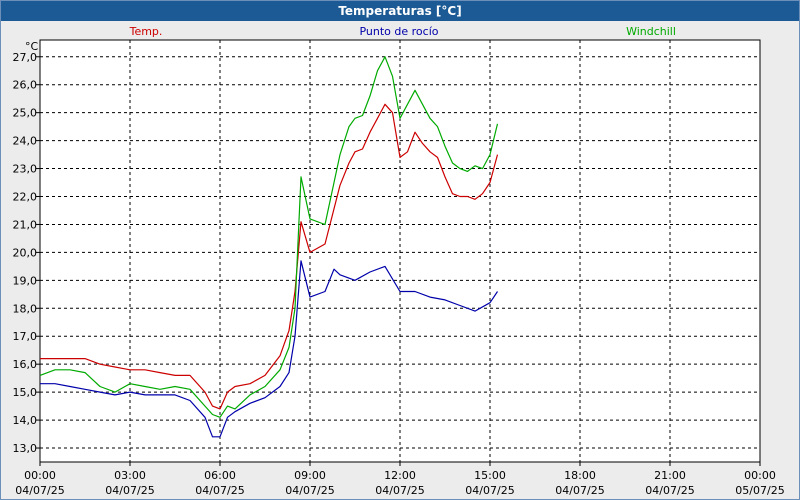  I want to click on y-tick-label: 21,0, so click(25, 224).